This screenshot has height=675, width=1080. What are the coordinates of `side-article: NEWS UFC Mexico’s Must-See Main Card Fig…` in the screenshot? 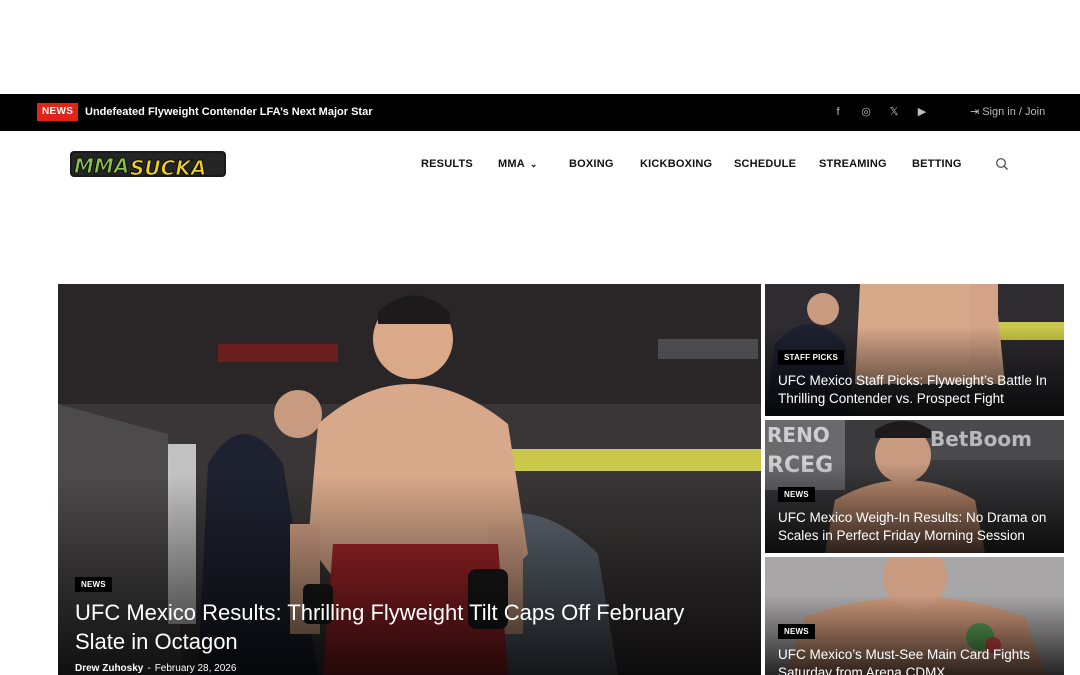 It's located at (914, 616).